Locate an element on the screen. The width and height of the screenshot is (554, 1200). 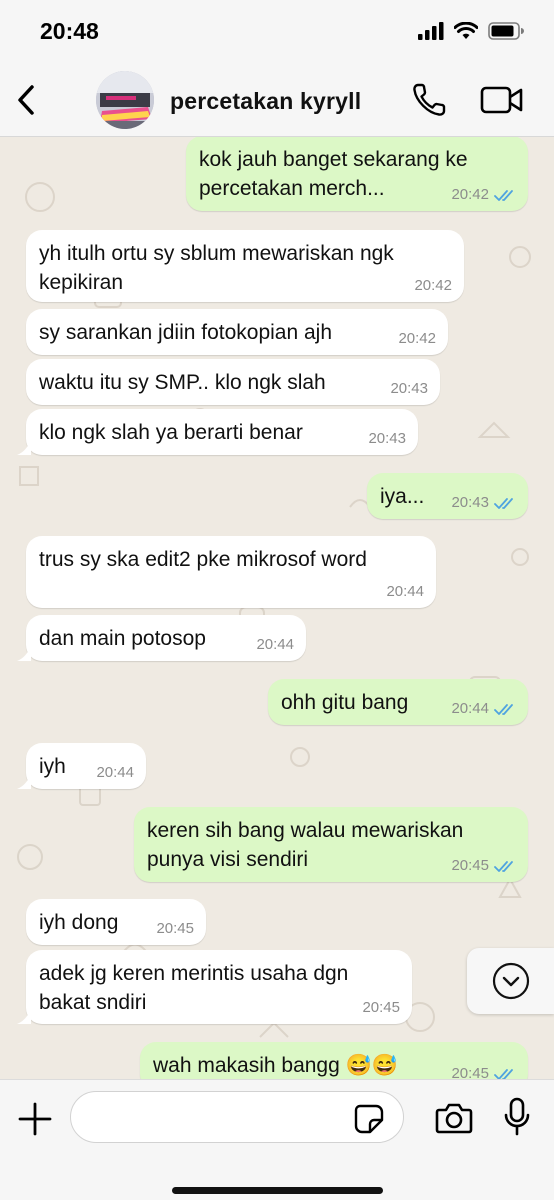
home-indicator is located at coordinates (277, 1190).